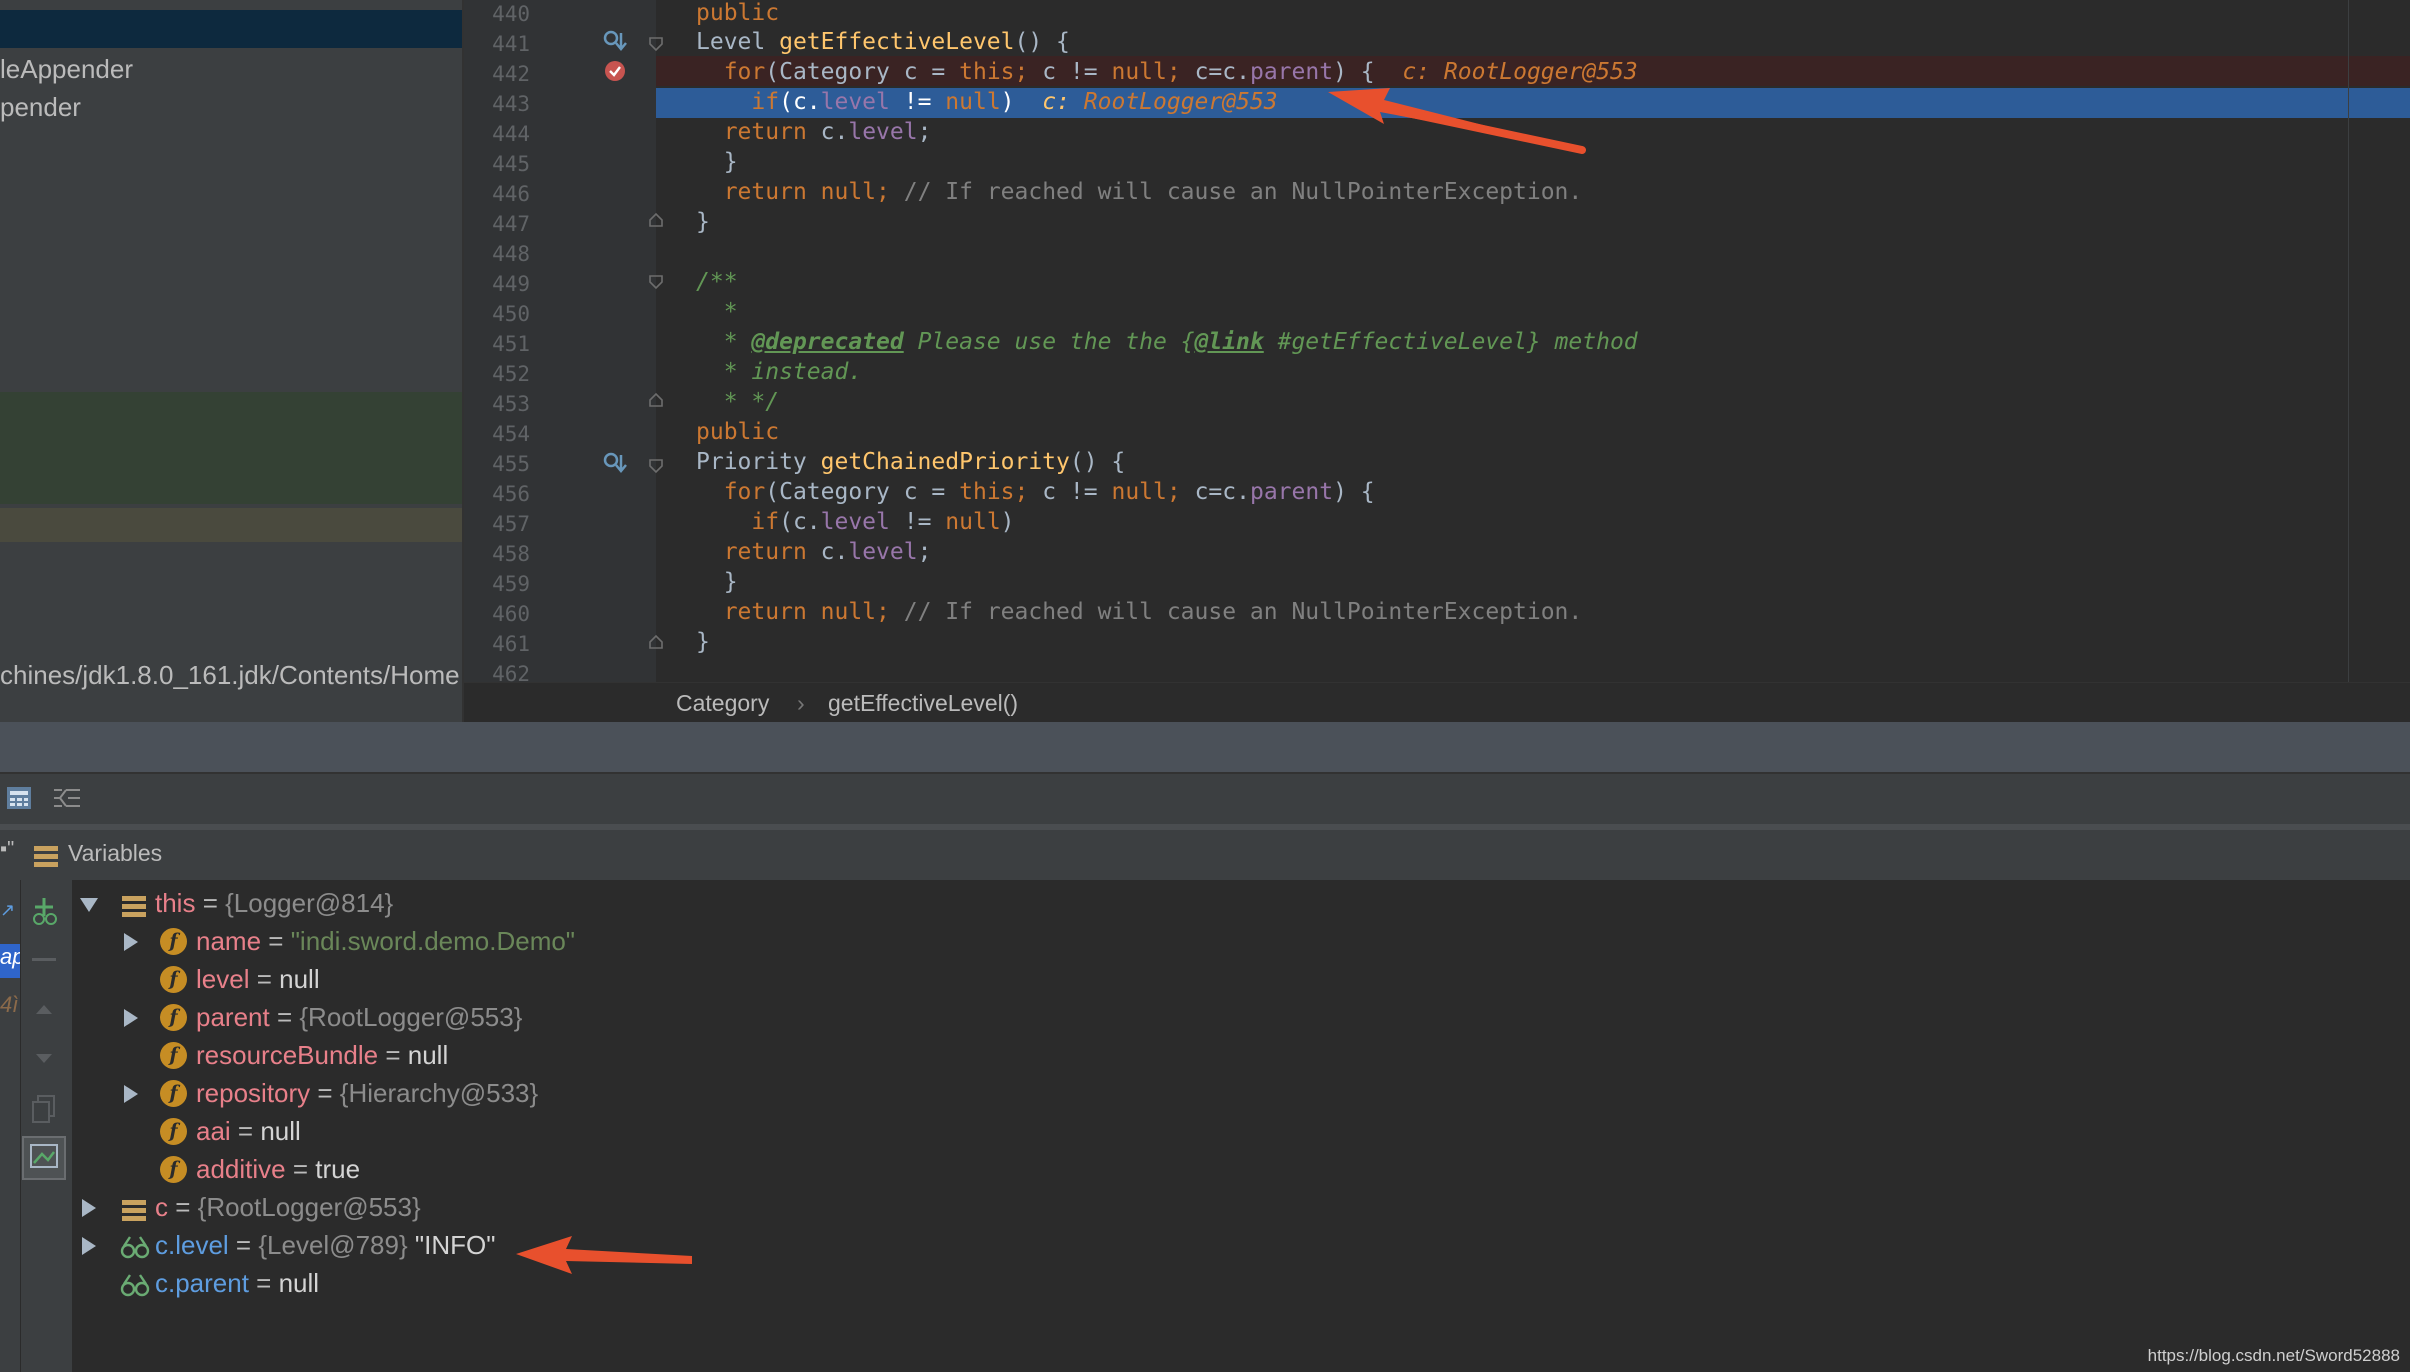 This screenshot has width=2410, height=1372. What do you see at coordinates (497, 74) in the screenshot?
I see `line-number: 442` at bounding box center [497, 74].